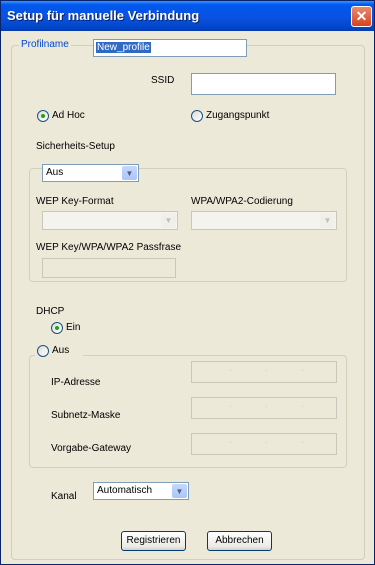 Image resolution: width=375 pixels, height=565 pixels. I want to click on ip-address-input: · · ·, so click(264, 372).